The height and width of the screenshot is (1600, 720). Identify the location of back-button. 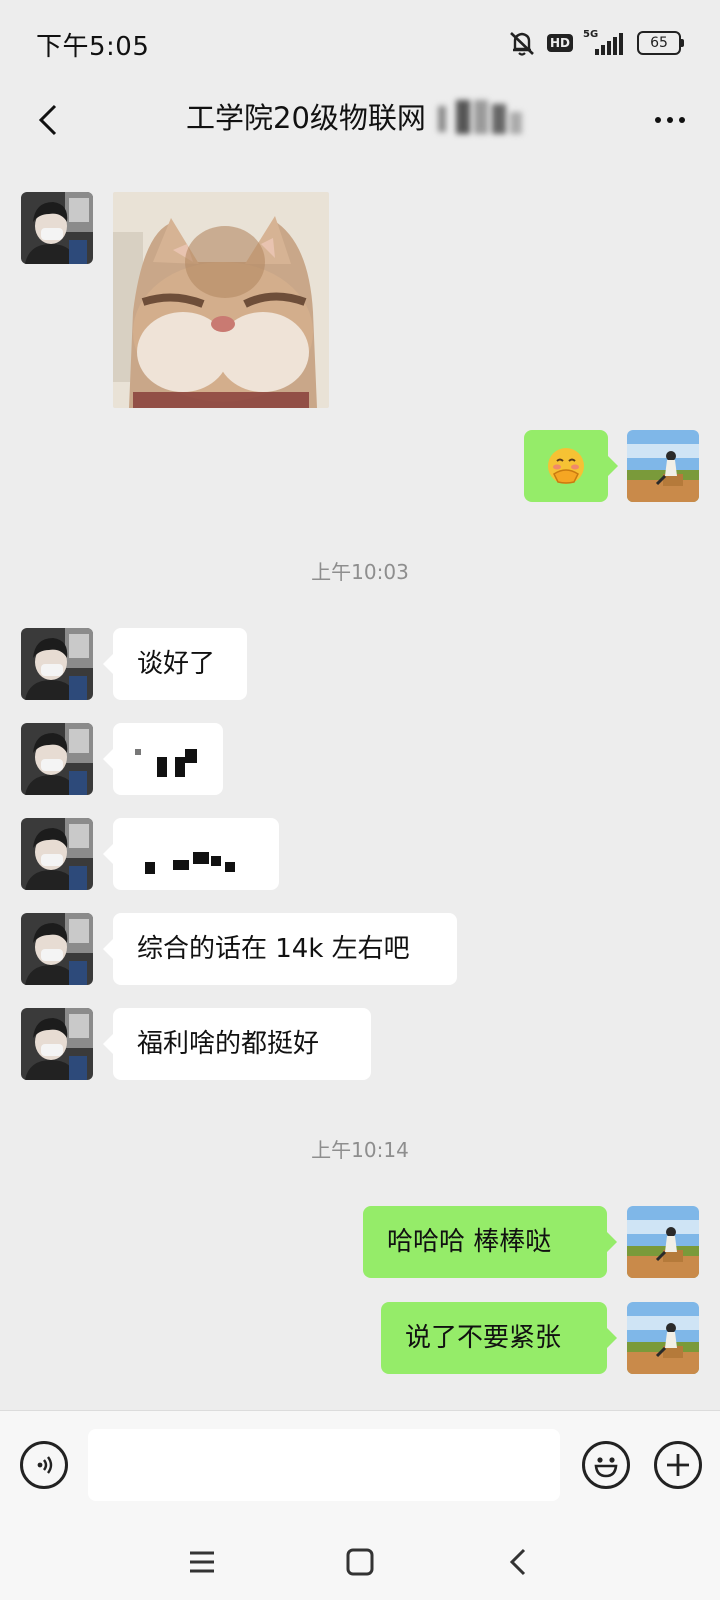
(48, 120).